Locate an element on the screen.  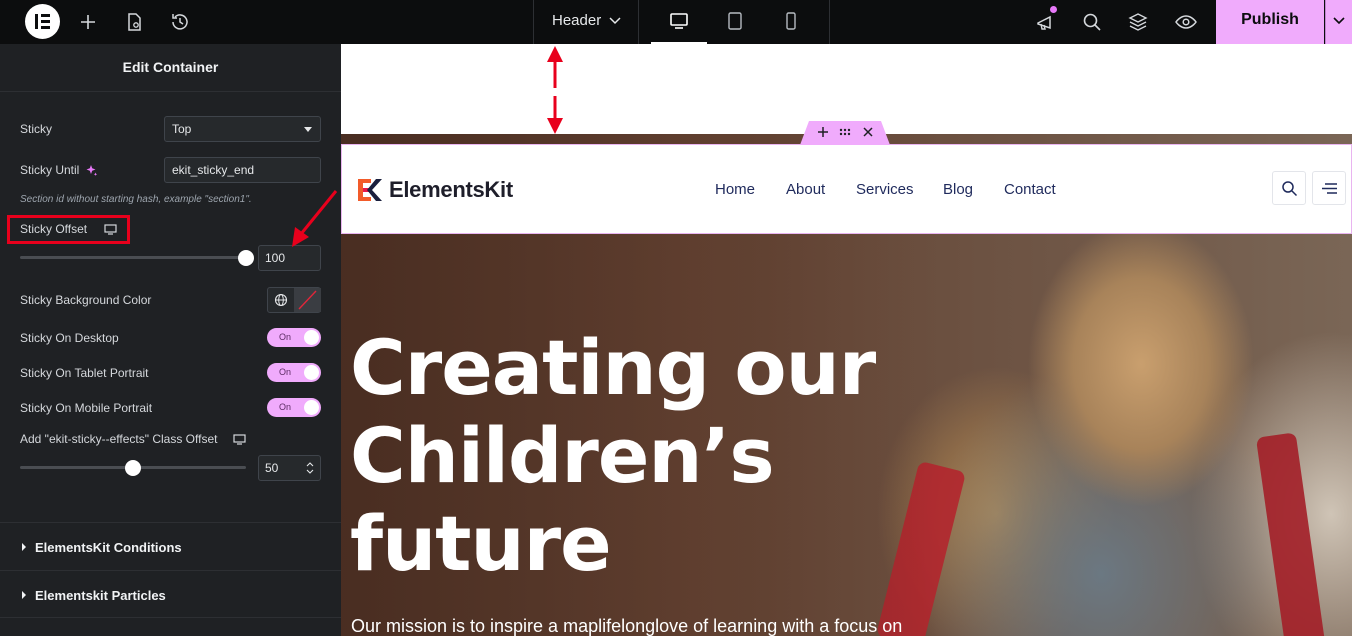
document-selector: Header is located at coordinates (586, 22).